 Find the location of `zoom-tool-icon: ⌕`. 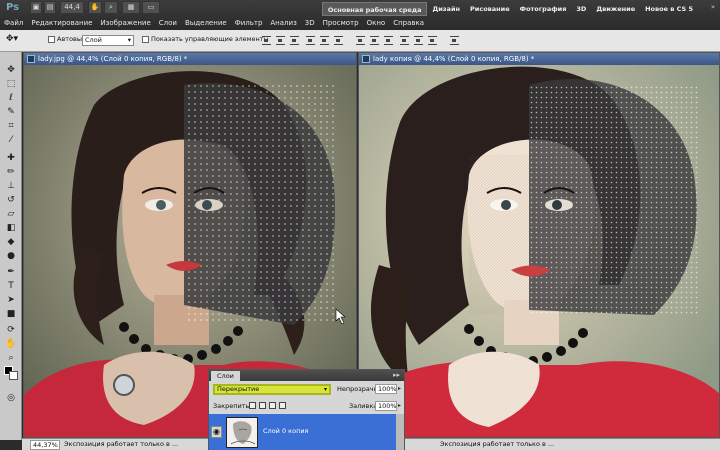

zoom-tool-icon: ⌕ is located at coordinates (11, 358).